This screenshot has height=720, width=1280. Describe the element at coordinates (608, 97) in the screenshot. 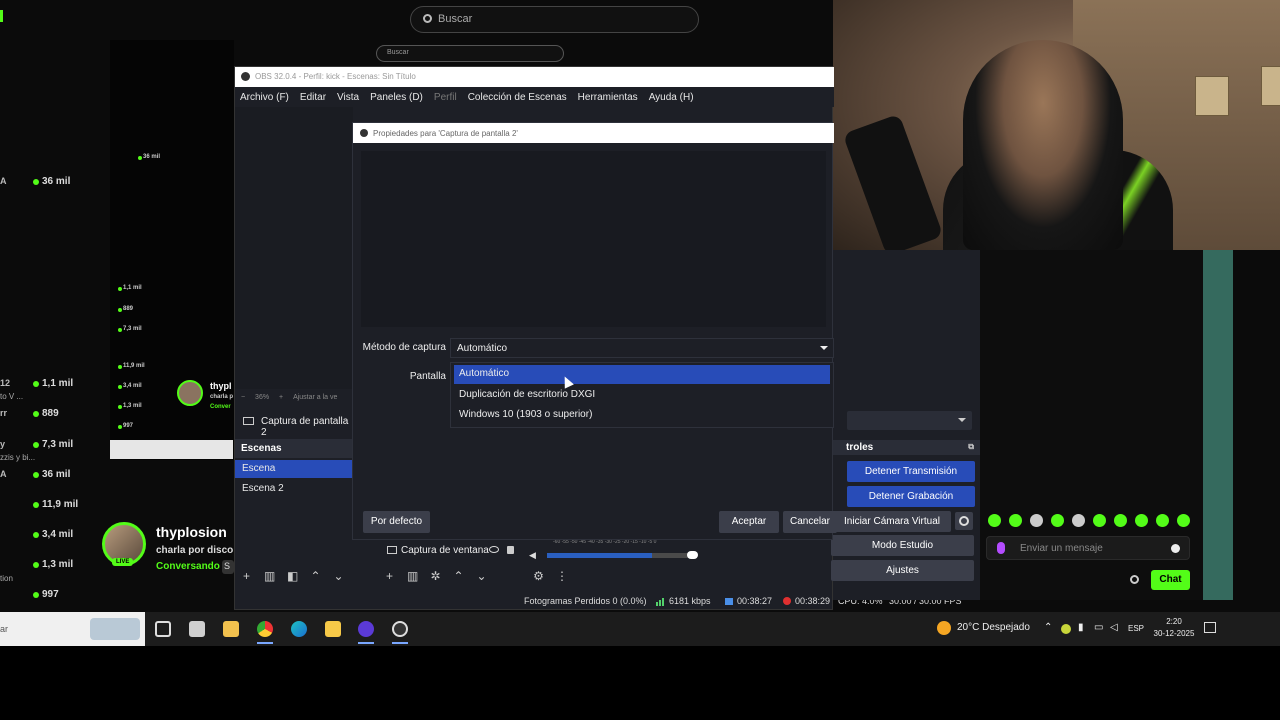

I see `menu-herramientas: Herramientas` at that location.